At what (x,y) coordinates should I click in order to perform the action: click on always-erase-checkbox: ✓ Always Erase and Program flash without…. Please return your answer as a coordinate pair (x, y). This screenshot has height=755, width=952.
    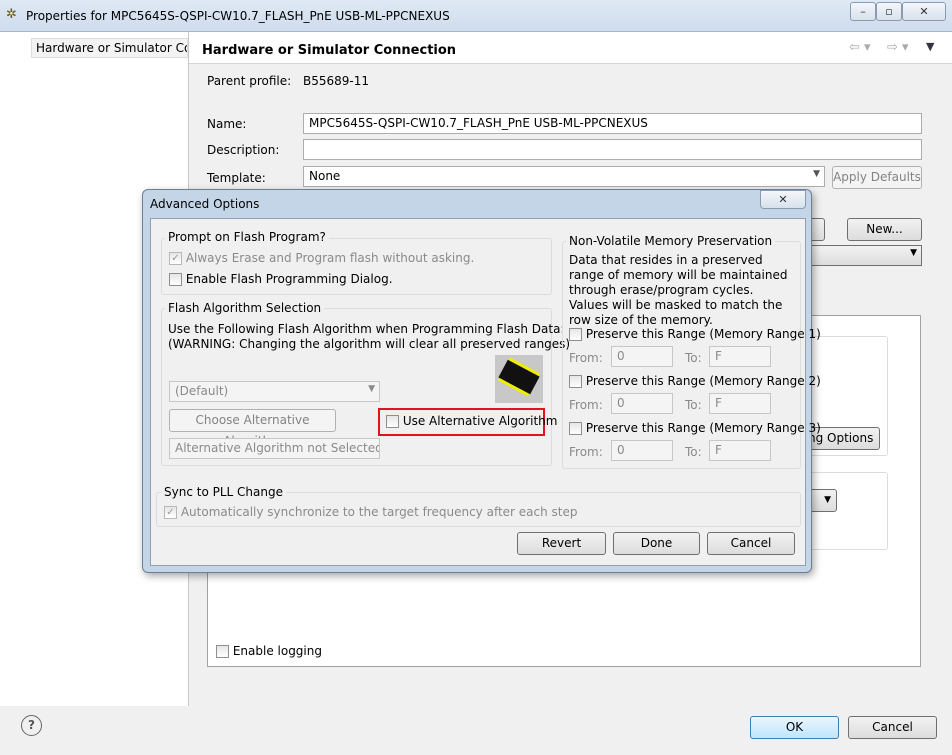
    Looking at the image, I should click on (321, 258).